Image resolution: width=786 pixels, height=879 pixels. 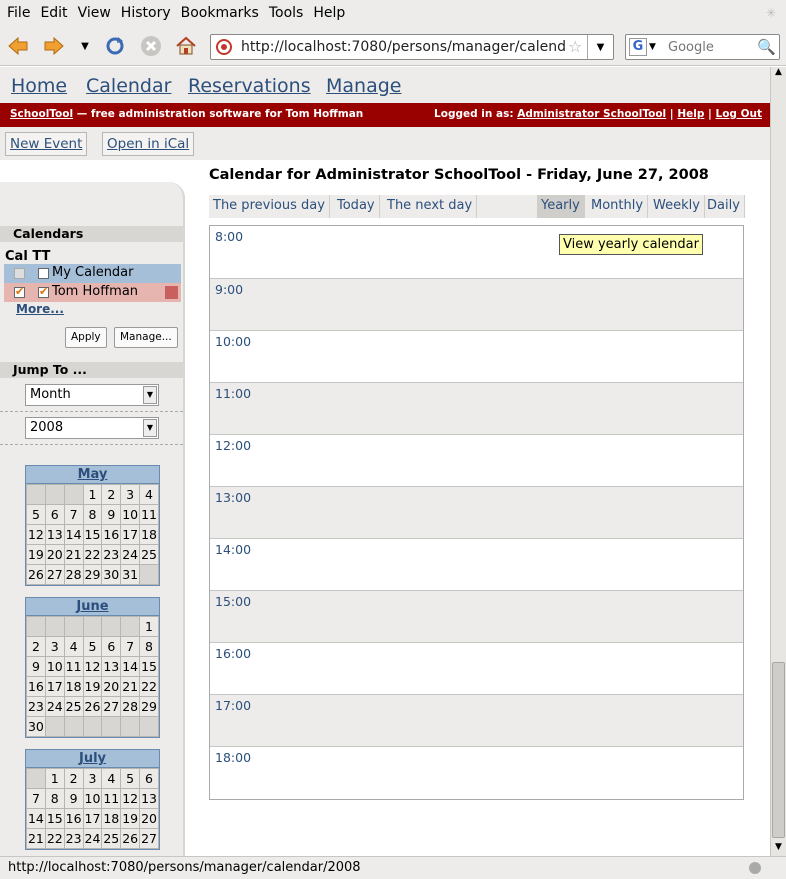 I want to click on apply-button: Apply, so click(x=86, y=337).